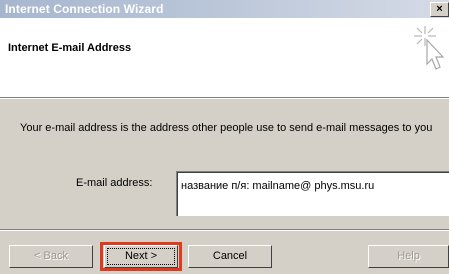 This screenshot has width=449, height=274. I want to click on window-title: Internet Connection Wizard, so click(84, 9).